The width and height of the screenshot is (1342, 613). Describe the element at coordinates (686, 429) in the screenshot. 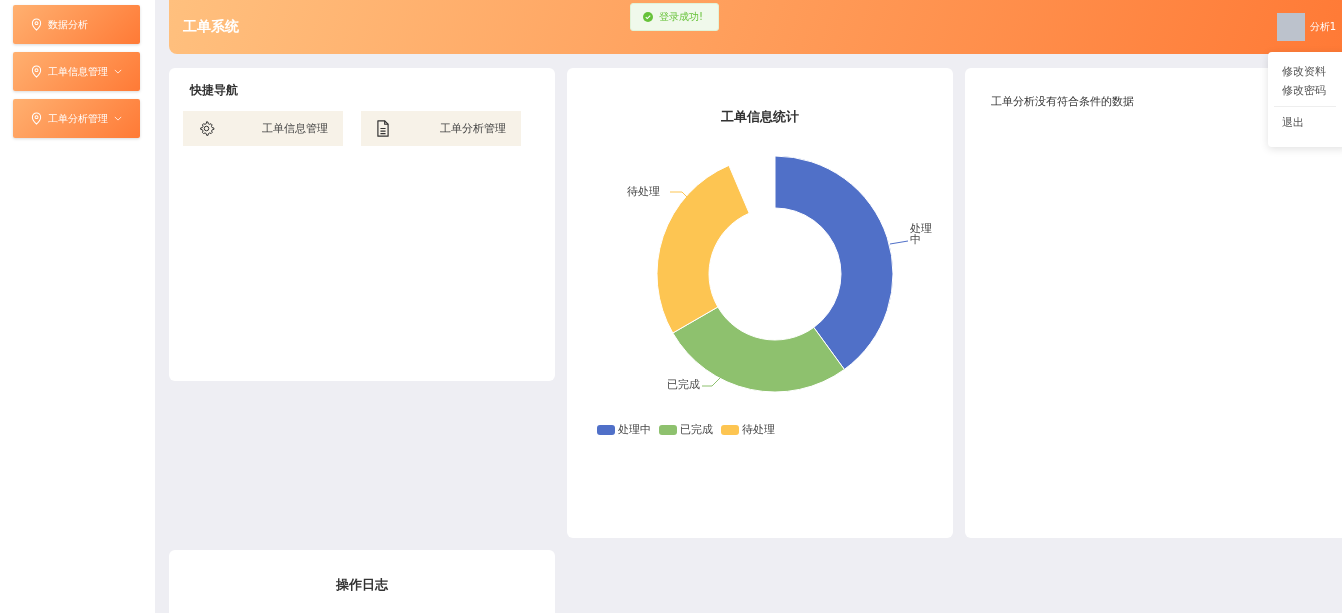

I see `legend-item: 已完成` at that location.